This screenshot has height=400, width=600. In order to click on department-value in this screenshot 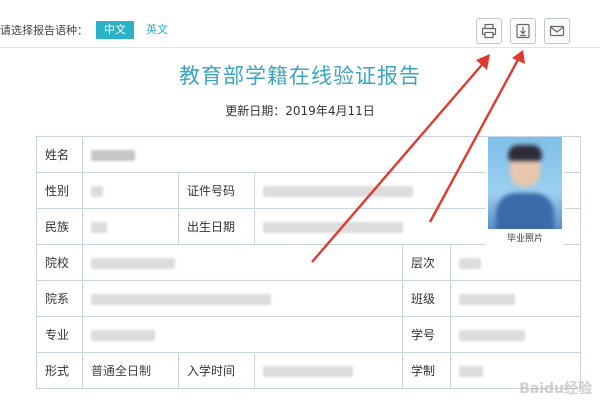, I will do `click(242, 298)`.